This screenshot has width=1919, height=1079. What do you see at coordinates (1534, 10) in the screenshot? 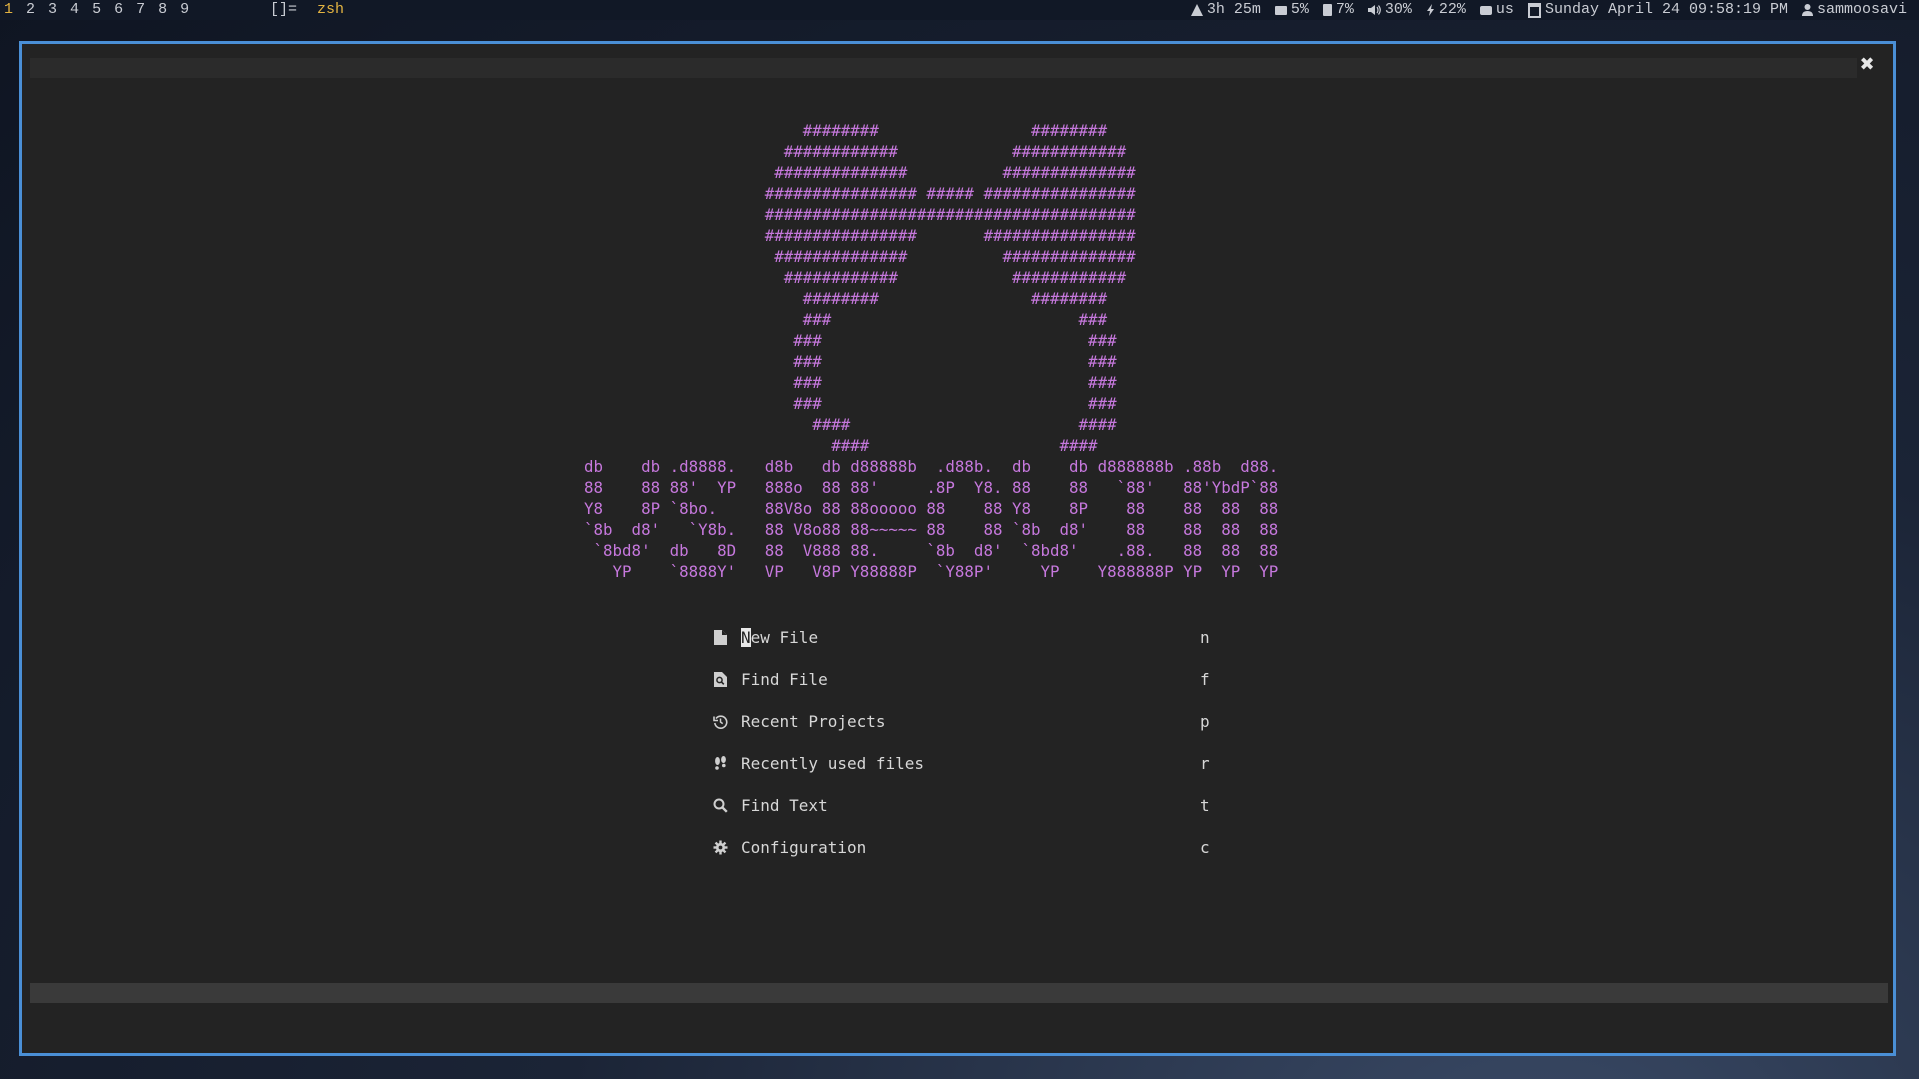
I see `calendar-icon` at bounding box center [1534, 10].